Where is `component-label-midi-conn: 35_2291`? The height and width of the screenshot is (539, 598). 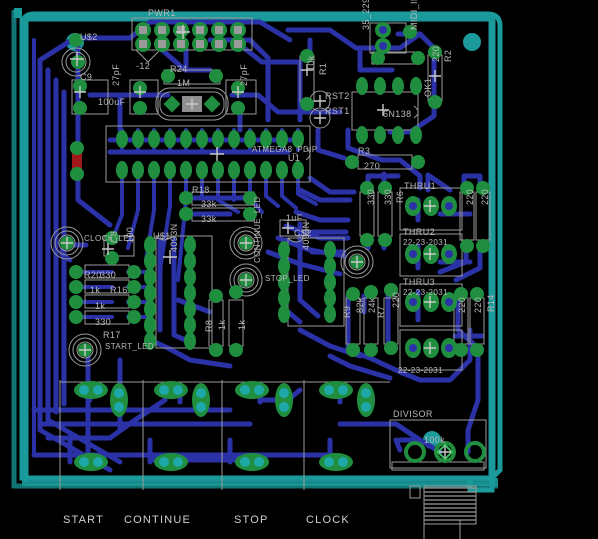 component-label-midi-conn: 35_2291 is located at coordinates (366, 15).